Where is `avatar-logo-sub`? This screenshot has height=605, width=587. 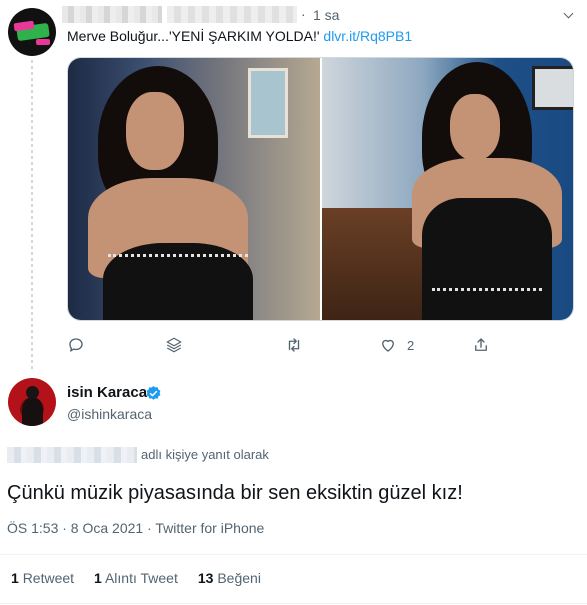
avatar-logo-sub is located at coordinates (43, 42).